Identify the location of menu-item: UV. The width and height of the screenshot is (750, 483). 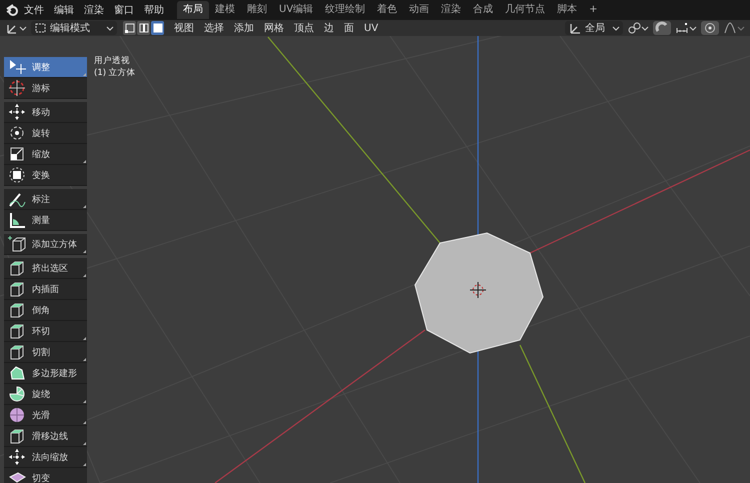
(371, 28).